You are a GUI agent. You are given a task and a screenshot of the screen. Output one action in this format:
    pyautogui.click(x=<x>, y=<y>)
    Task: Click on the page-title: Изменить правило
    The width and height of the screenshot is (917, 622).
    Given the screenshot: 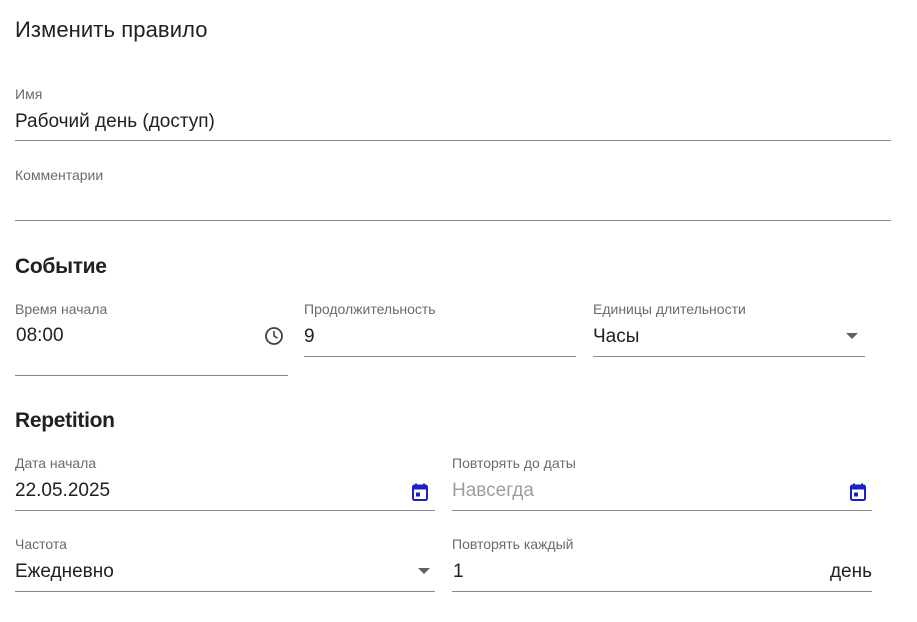 What is the action you would take?
    pyautogui.click(x=111, y=29)
    